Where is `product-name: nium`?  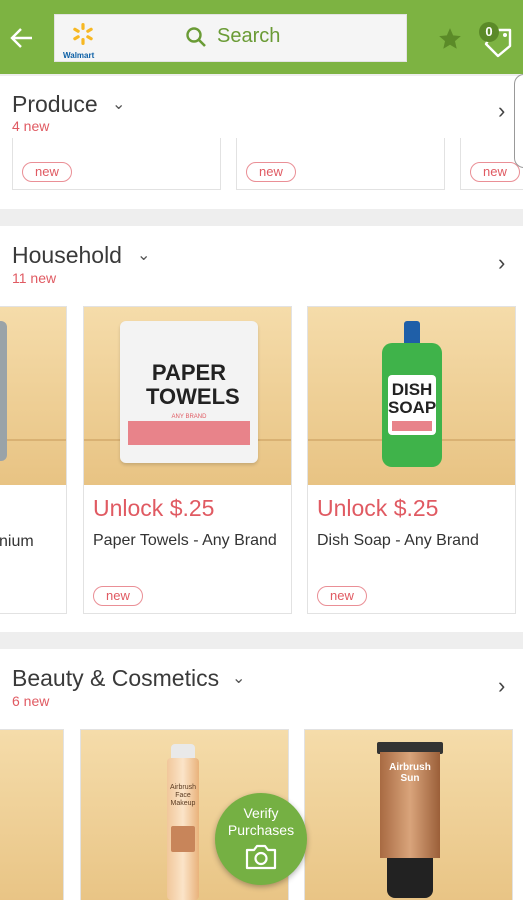
product-name: nium is located at coordinates (17, 541).